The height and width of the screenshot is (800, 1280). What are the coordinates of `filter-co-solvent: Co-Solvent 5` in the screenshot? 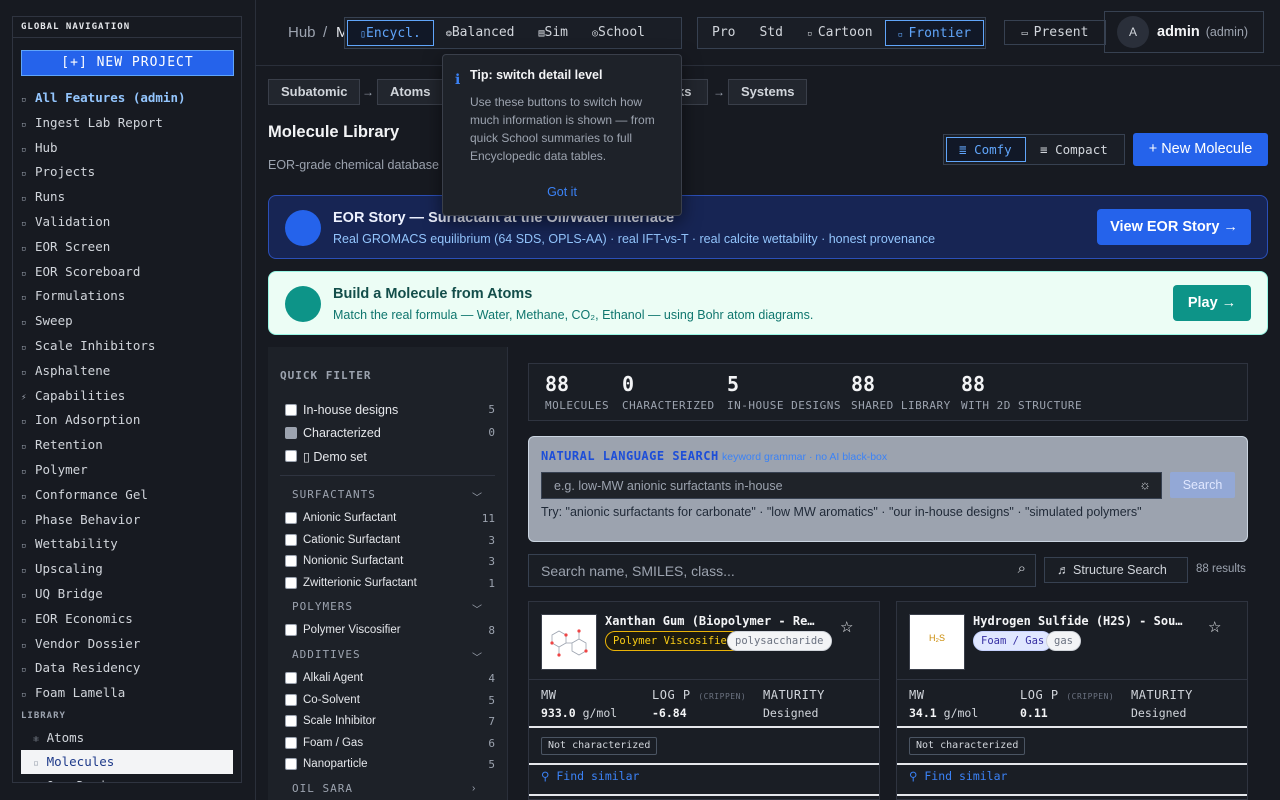 It's located at (390, 701).